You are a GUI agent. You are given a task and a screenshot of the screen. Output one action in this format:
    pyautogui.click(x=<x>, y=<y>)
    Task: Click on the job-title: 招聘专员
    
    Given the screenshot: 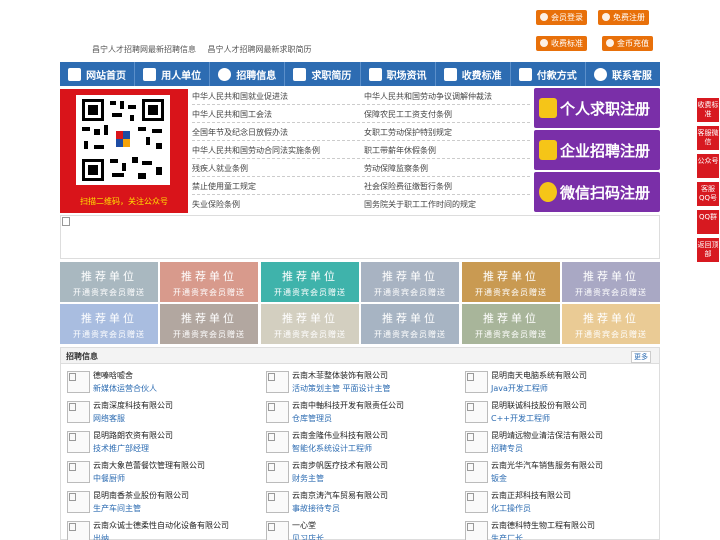 What is the action you would take?
    pyautogui.click(x=507, y=448)
    